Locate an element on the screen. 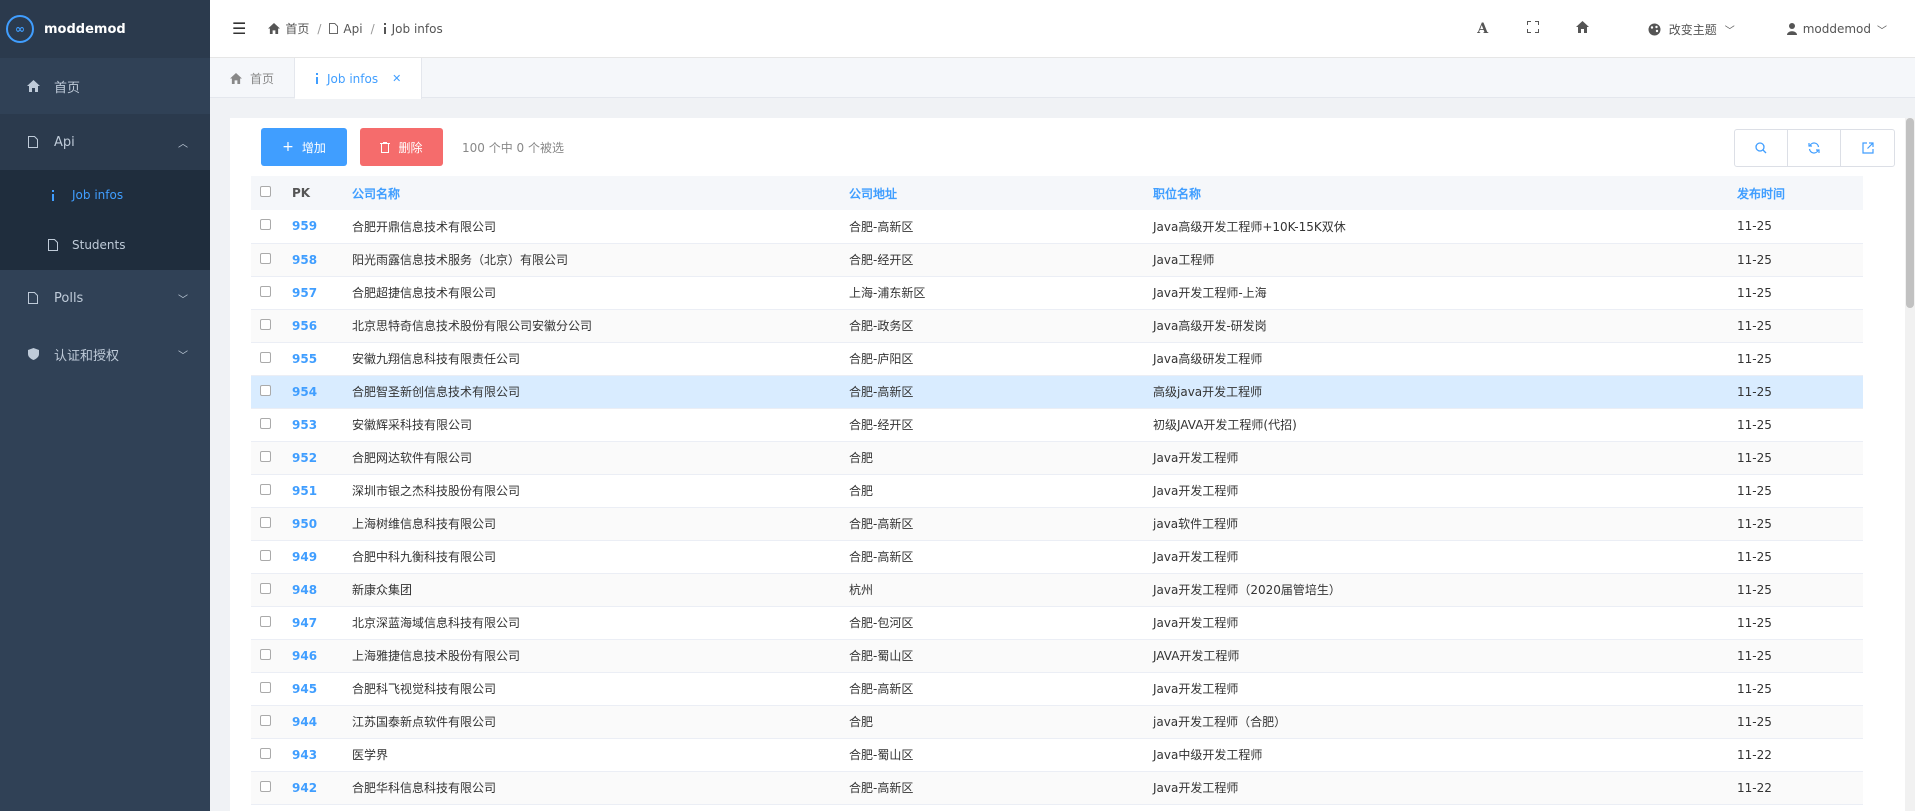 The height and width of the screenshot is (811, 1915). sidebar-item-students: Students is located at coordinates (105, 245).